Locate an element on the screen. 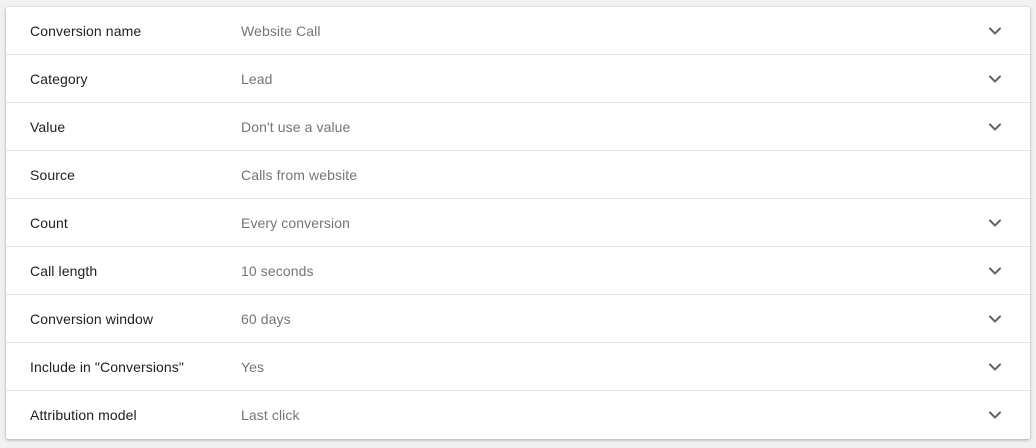 The width and height of the screenshot is (1036, 448). setting-row-conversion-name: Conversion name Website Call is located at coordinates (518, 31).